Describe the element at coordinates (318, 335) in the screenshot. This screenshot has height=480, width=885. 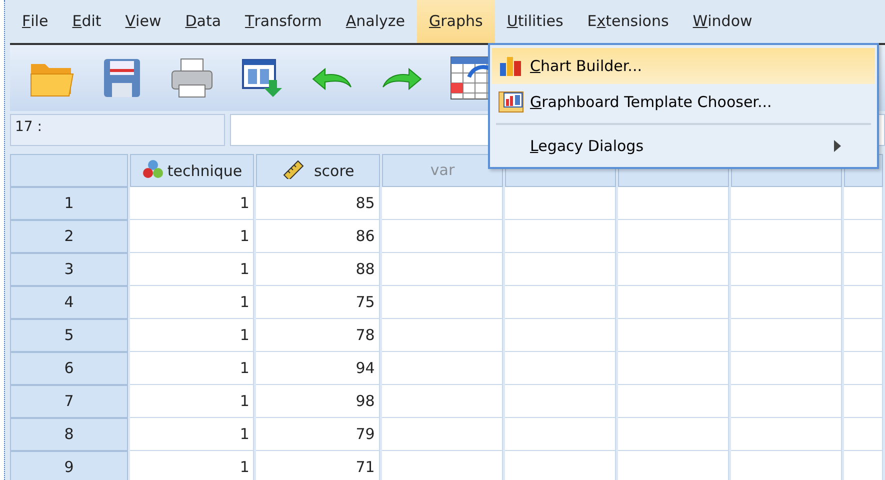
I see `table-cell: 78` at that location.